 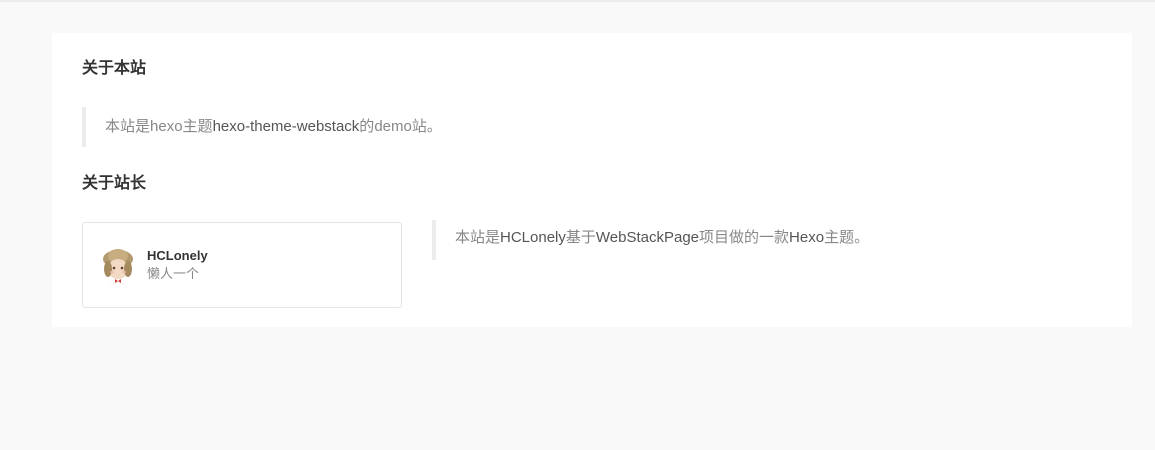 What do you see at coordinates (114, 68) in the screenshot?
I see `about-site-title: 关于本站` at bounding box center [114, 68].